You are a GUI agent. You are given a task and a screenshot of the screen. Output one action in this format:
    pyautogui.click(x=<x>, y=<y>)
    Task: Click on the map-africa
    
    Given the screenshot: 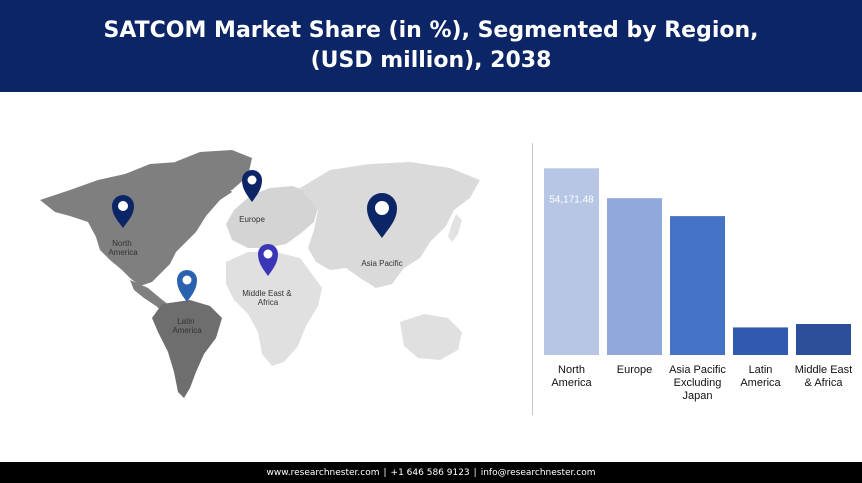 What is the action you would take?
    pyautogui.click(x=274, y=309)
    